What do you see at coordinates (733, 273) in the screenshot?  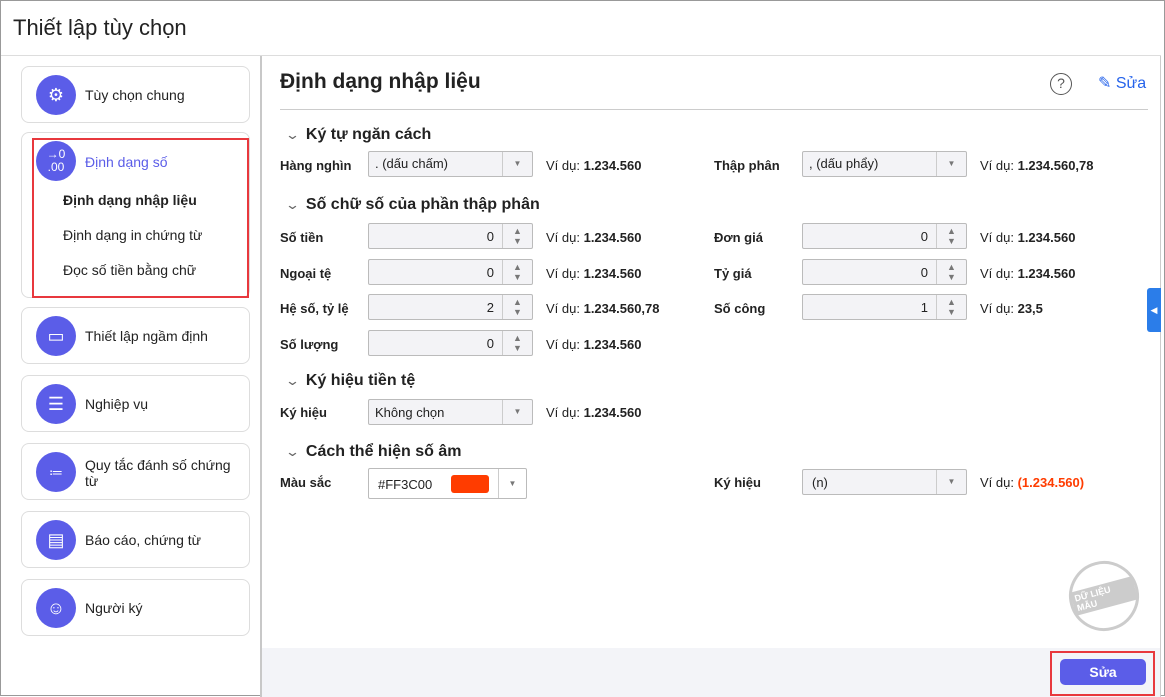 I see `field-label: Tỷ giá` at bounding box center [733, 273].